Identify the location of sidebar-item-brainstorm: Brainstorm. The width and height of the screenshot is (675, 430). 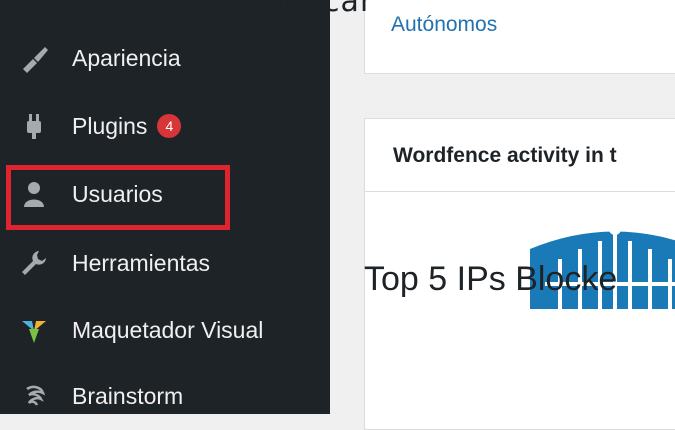
(165, 396).